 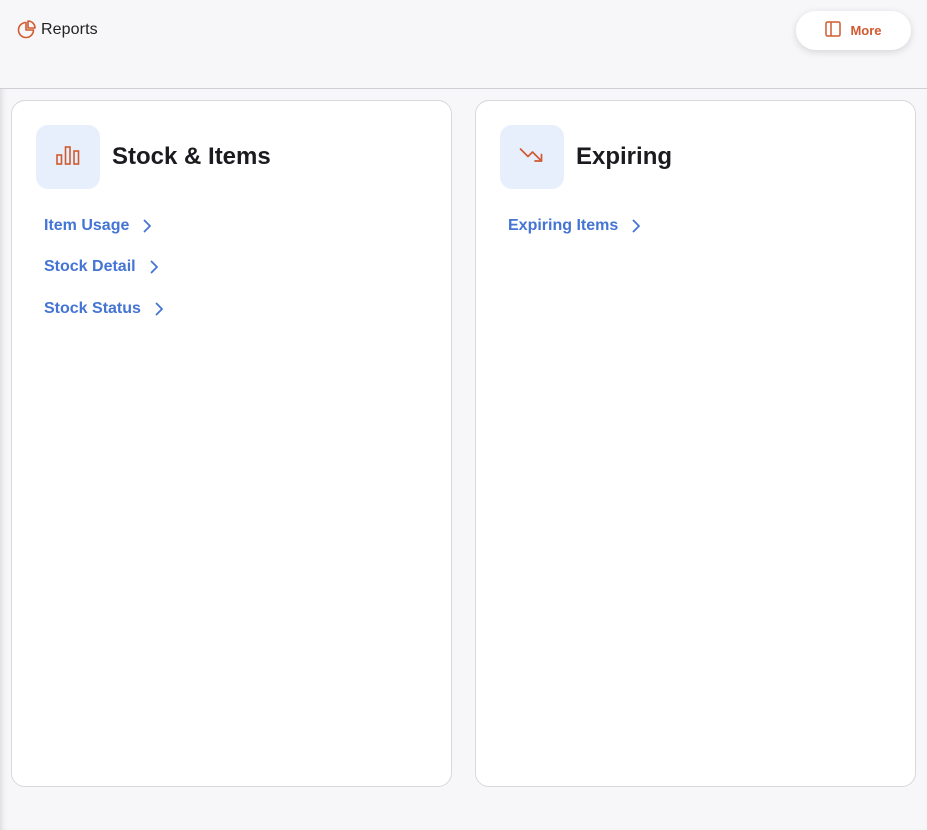 I want to click on page-header: Reports, so click(x=57, y=30).